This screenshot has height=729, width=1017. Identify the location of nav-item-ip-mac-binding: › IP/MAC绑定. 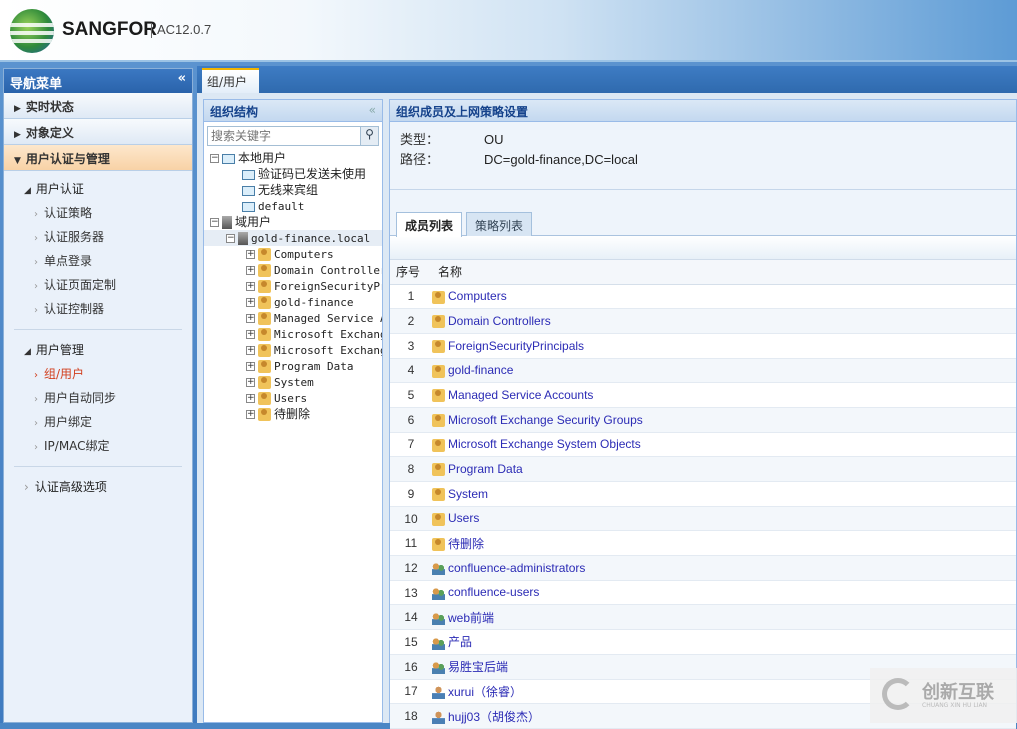
(98, 446).